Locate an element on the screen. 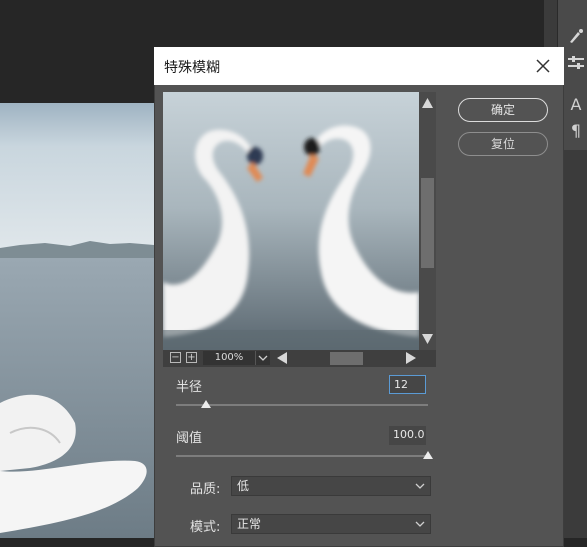 The image size is (587, 547). quality-select: 低 is located at coordinates (331, 486).